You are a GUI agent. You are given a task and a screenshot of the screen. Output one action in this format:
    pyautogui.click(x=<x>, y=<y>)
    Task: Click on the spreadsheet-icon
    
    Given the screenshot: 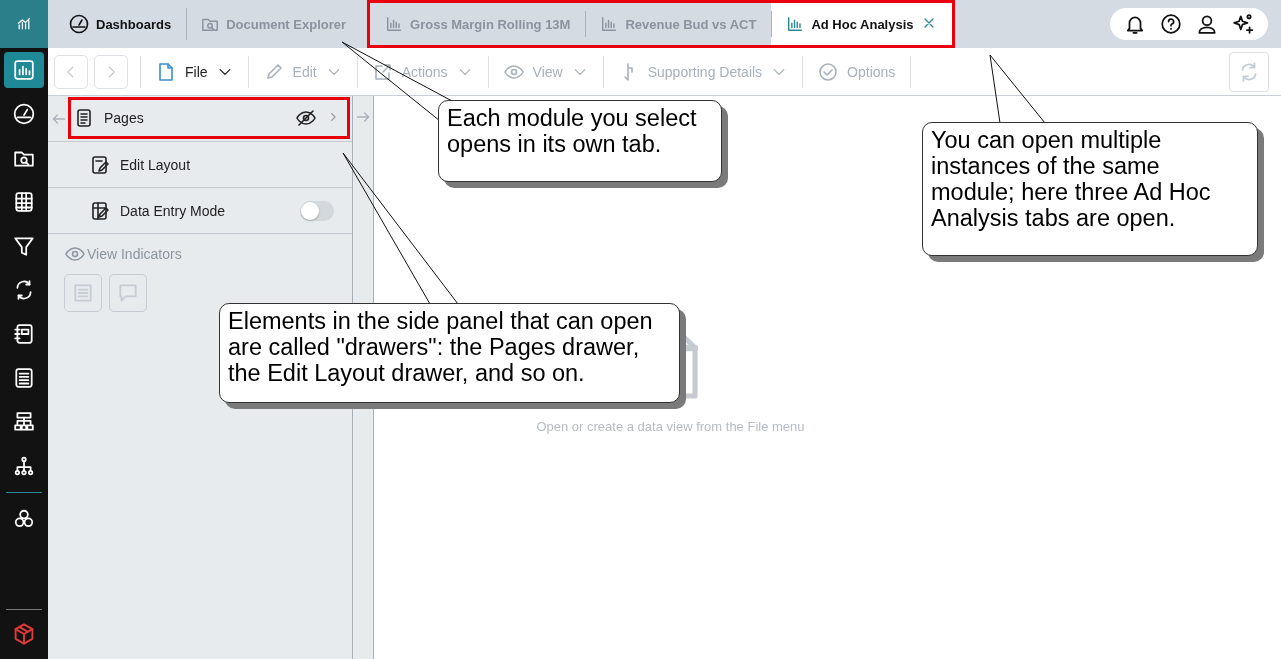 What is the action you would take?
    pyautogui.click(x=24, y=202)
    